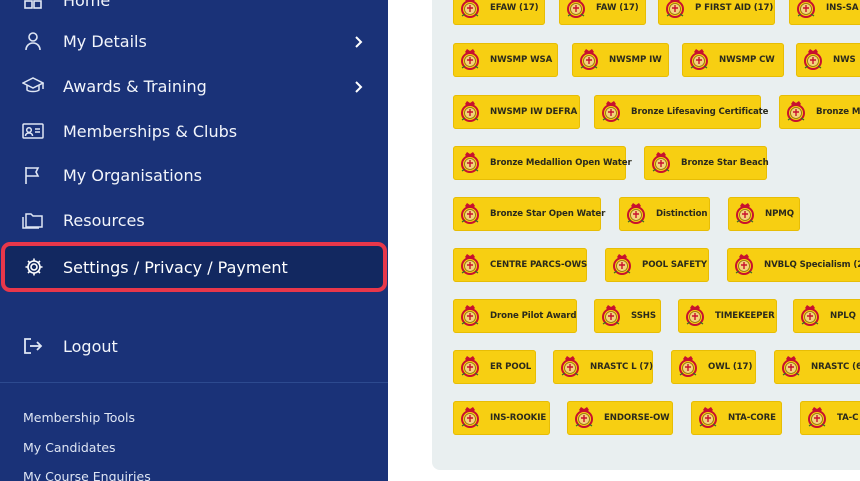  What do you see at coordinates (621, 367) in the screenshot?
I see `award-badge-label: NRASTC L (7)` at bounding box center [621, 367].